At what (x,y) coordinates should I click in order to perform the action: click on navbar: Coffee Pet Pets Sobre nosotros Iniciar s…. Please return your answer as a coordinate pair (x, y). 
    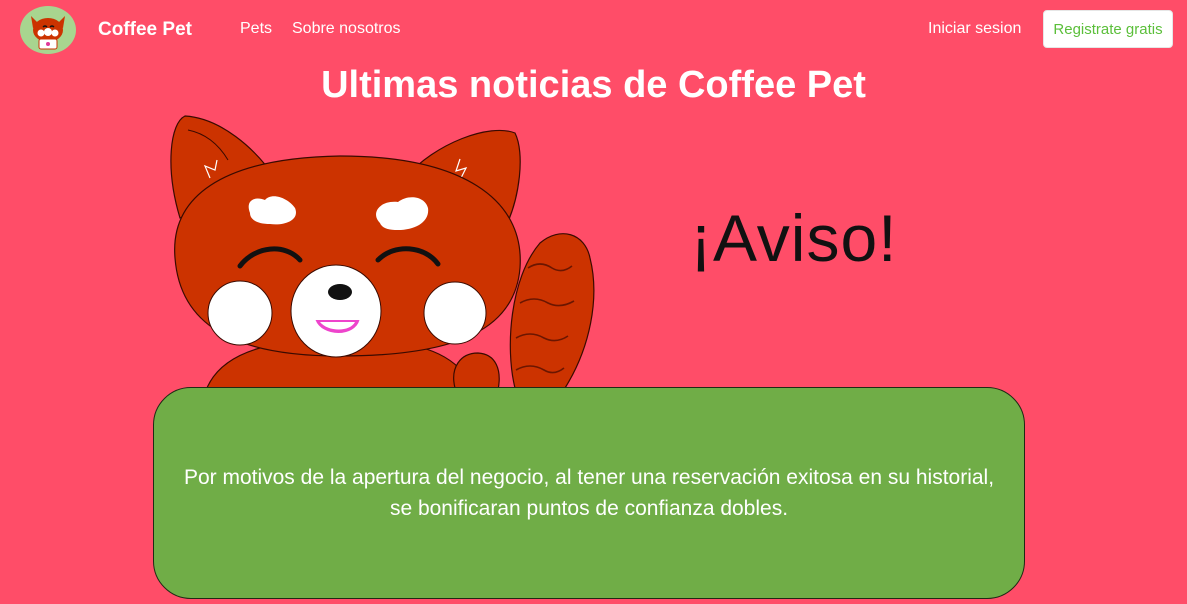
    Looking at the image, I should click on (593, 30).